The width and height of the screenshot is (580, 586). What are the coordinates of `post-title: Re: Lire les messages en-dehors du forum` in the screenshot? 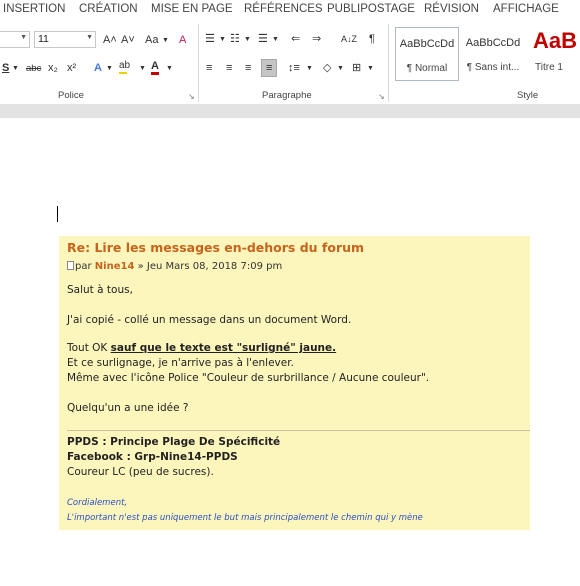 It's located at (216, 247).